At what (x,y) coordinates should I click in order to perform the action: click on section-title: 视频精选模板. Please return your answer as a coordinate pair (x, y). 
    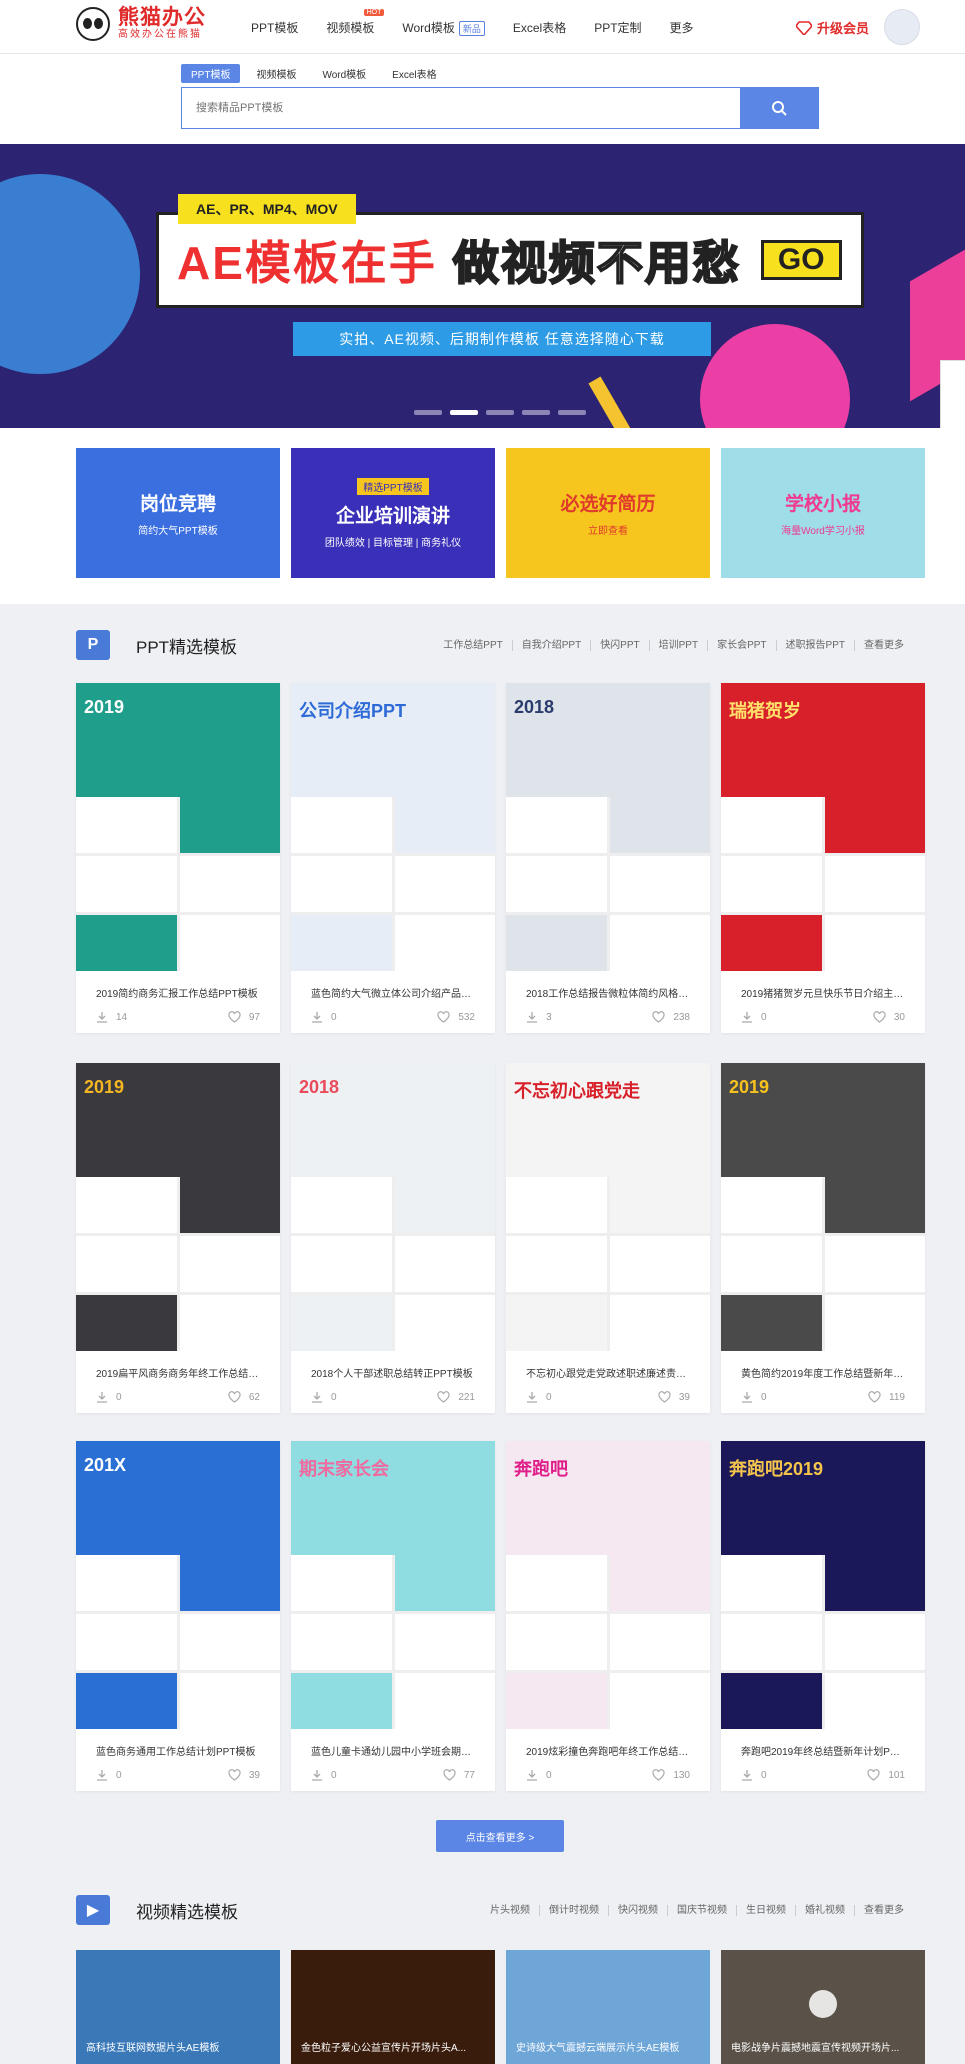
    Looking at the image, I should click on (187, 1912).